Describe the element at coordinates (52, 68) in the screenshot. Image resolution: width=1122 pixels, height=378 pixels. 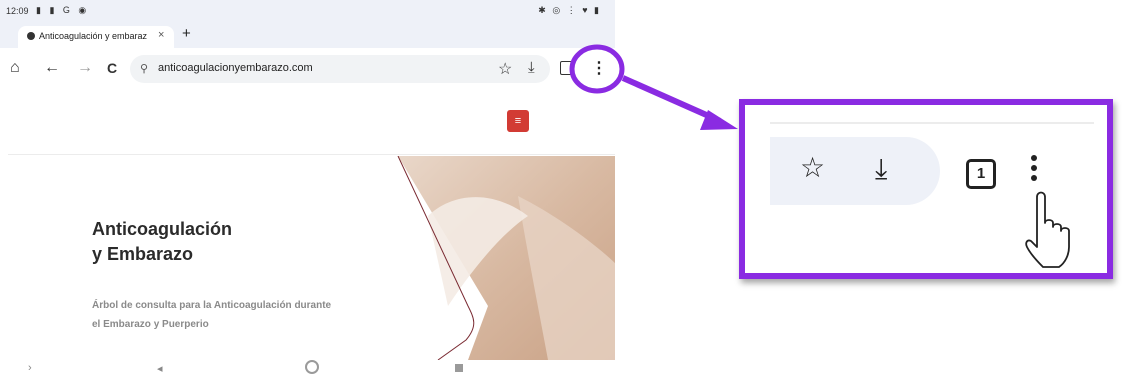
I see `back-arrow-icon: ←` at that location.